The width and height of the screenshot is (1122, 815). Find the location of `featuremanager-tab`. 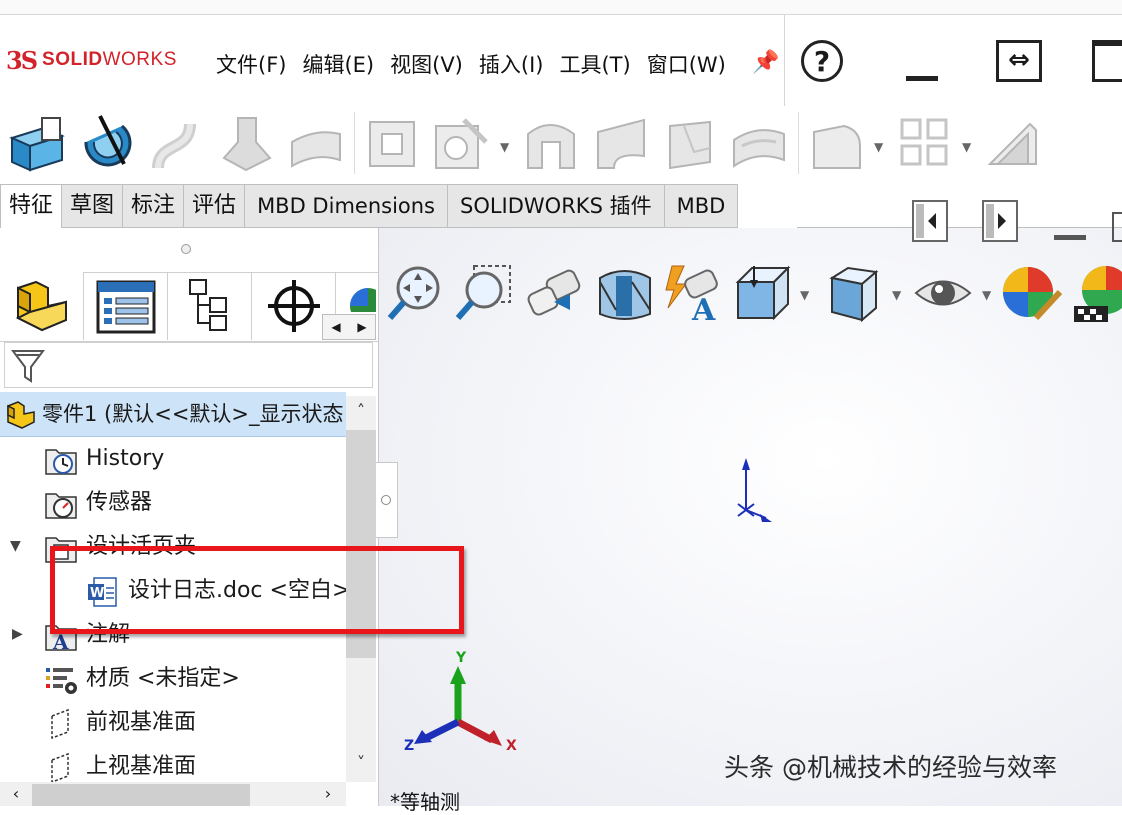

featuremanager-tab is located at coordinates (42, 306).